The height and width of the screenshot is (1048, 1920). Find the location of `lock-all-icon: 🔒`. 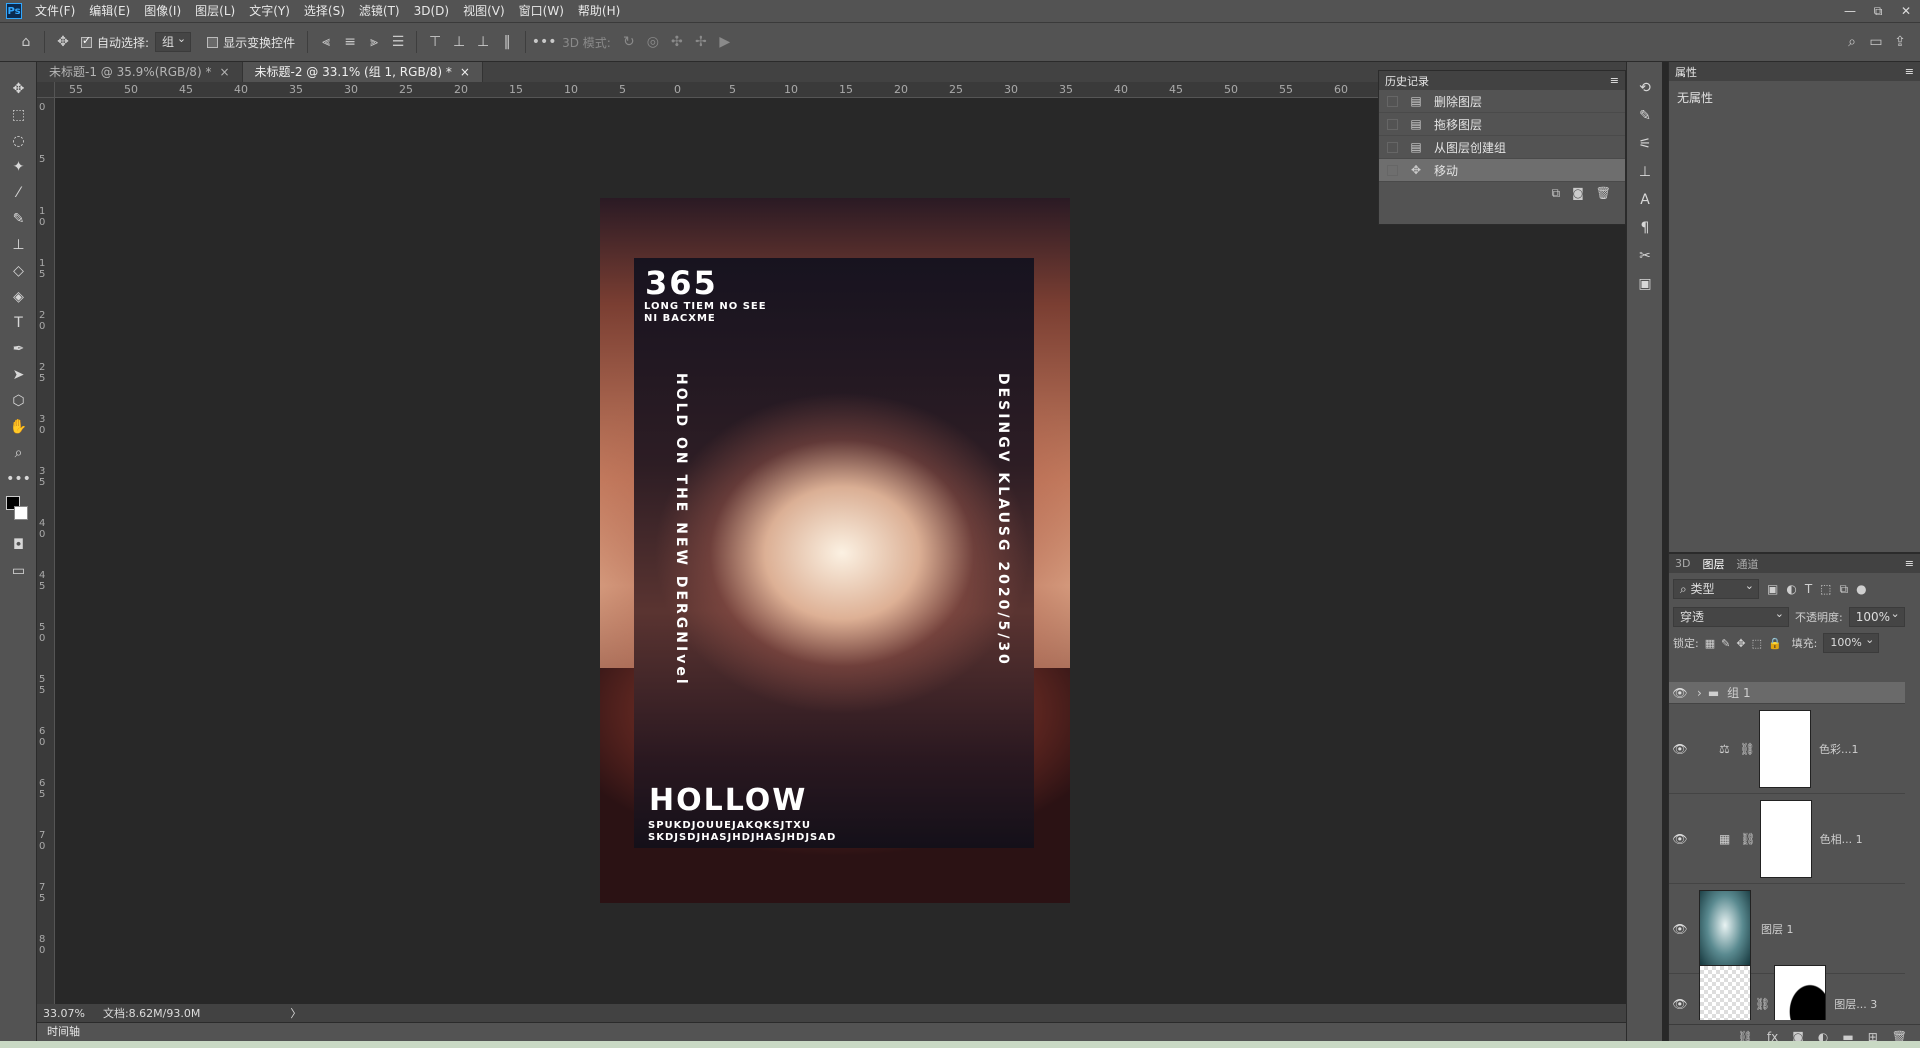

lock-all-icon: 🔒 is located at coordinates (1775, 643).